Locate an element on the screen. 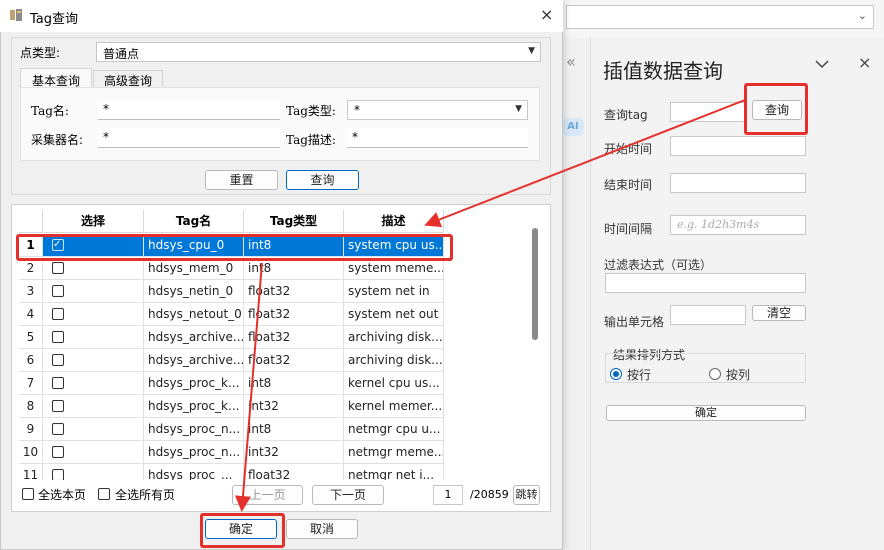 Image resolution: width=884 pixels, height=550 pixels. arrow-to-confirm-button is located at coordinates (249, 387).